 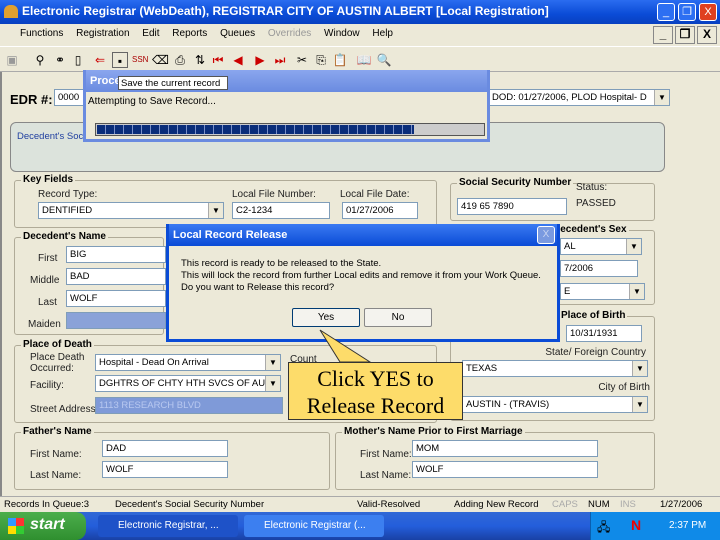 I want to click on status-date: 1/27/2006, so click(x=681, y=504).